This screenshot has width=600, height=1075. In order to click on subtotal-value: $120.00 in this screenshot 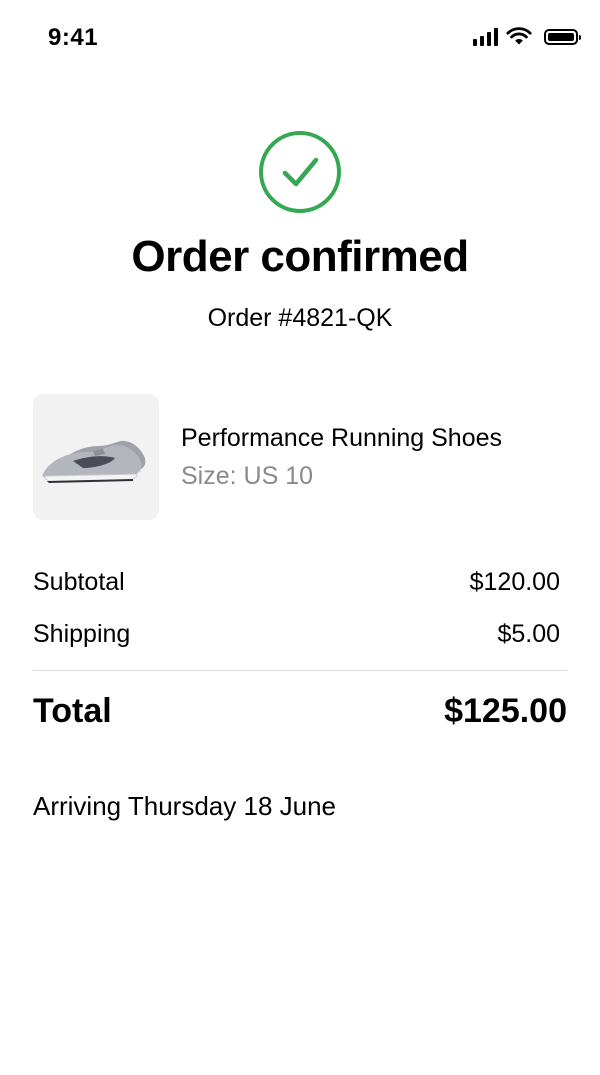, I will do `click(514, 582)`.